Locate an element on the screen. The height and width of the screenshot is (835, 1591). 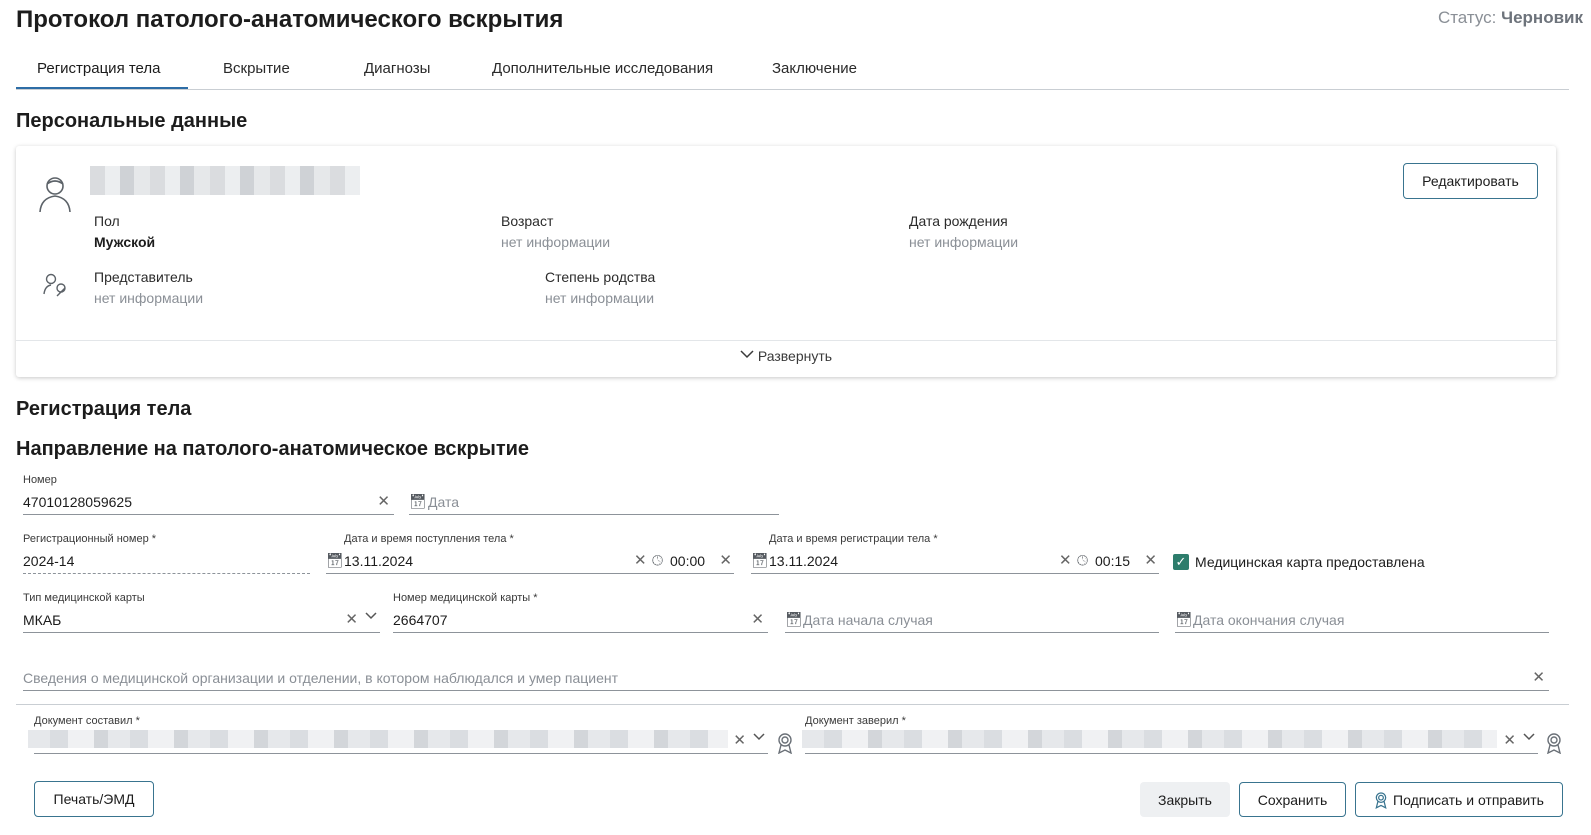
reg-number-input: 2024-14 is located at coordinates (166, 562).